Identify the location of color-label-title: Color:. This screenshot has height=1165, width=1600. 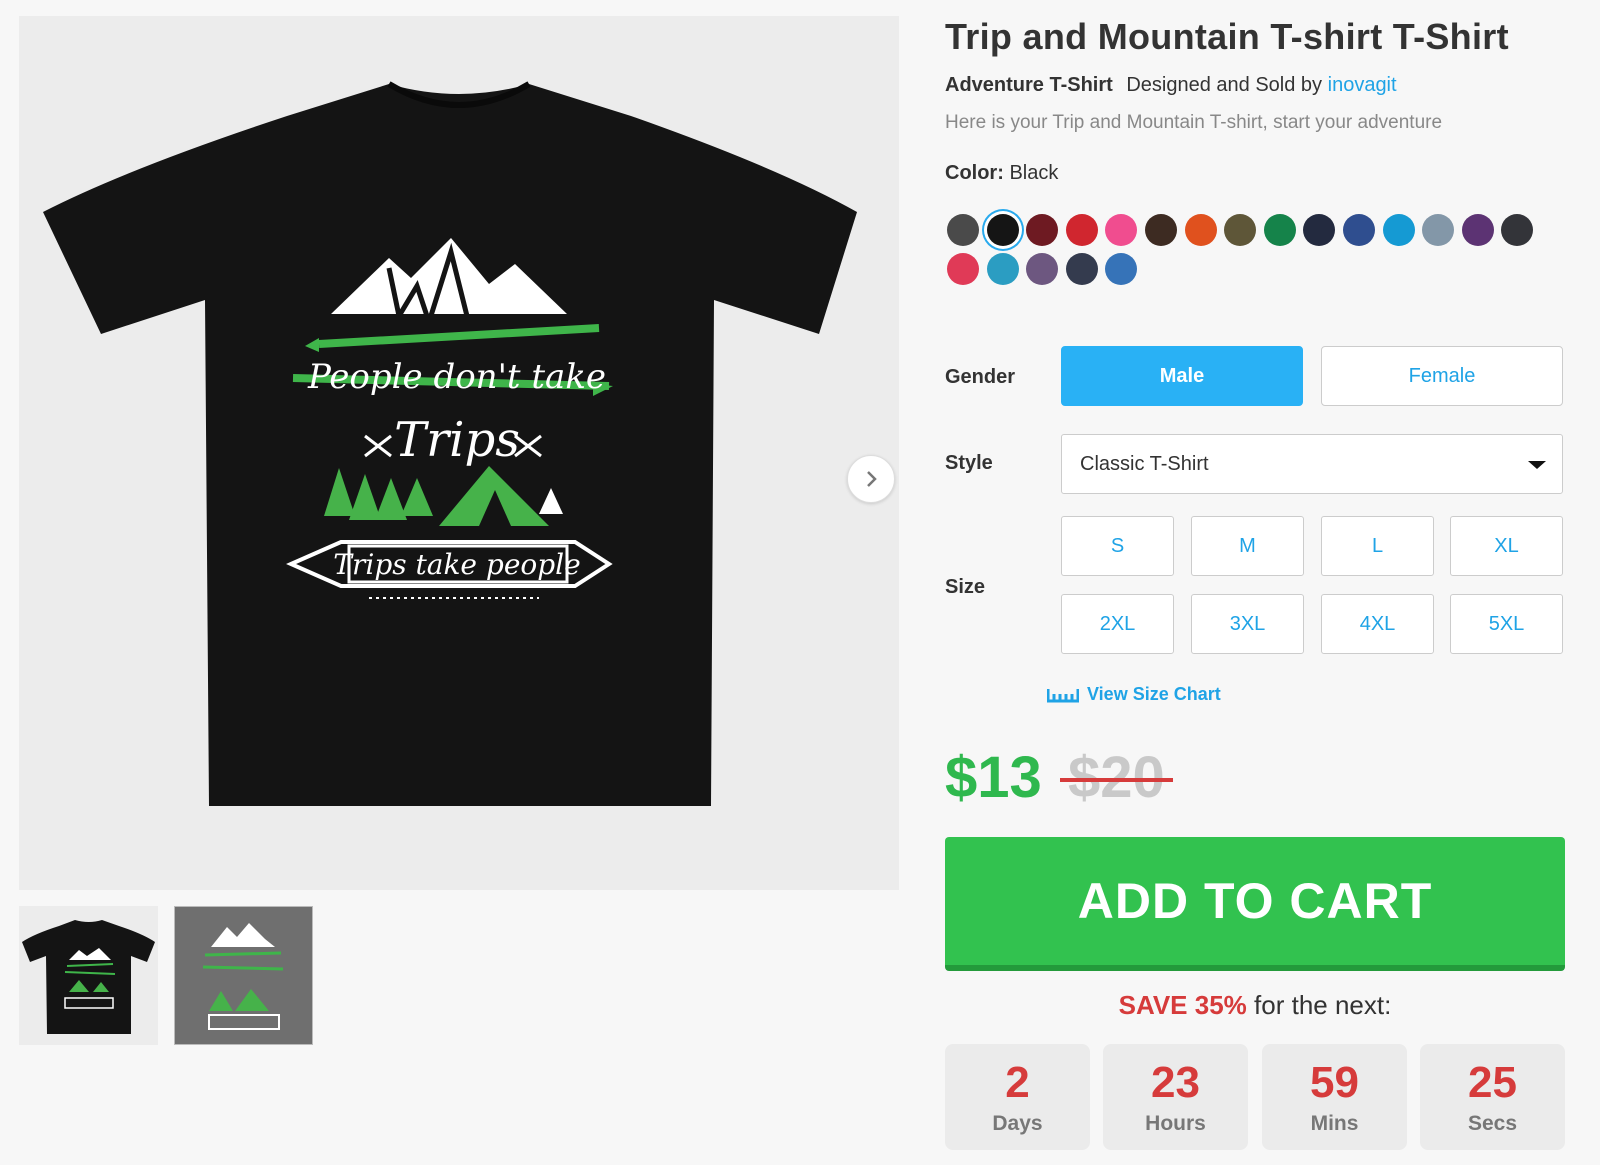
(974, 173).